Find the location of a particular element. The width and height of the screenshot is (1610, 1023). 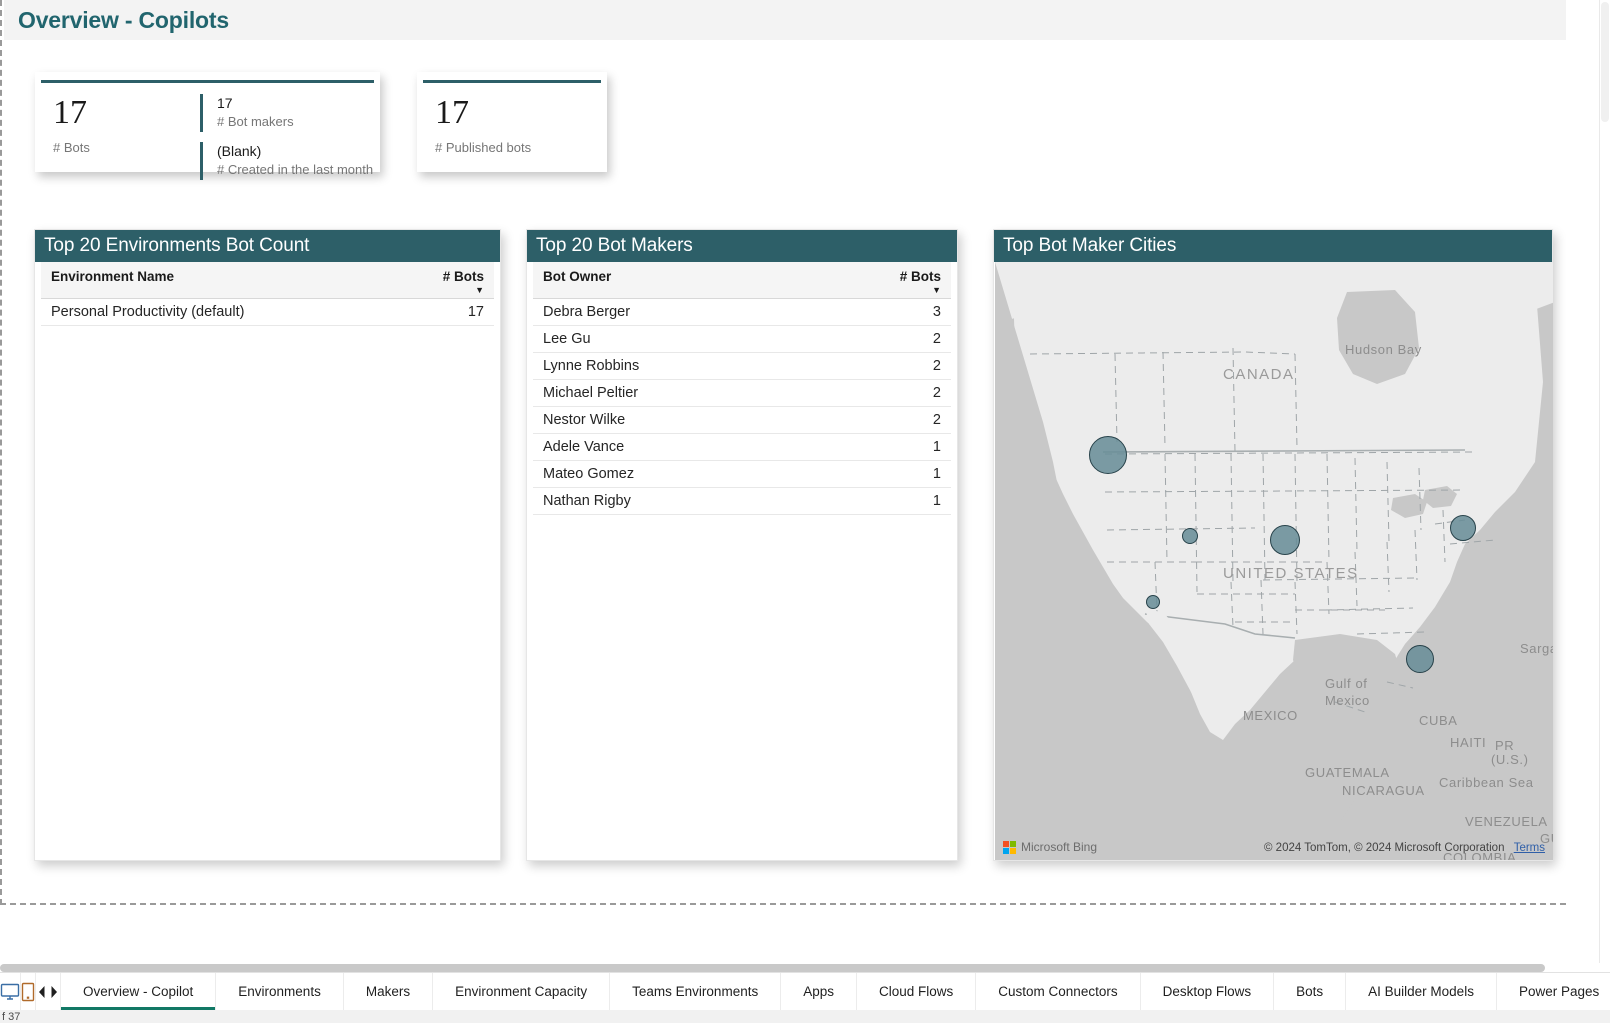

kpi-sub-created-last-month: (Blank) # Created in the last month is located at coordinates (286, 161).